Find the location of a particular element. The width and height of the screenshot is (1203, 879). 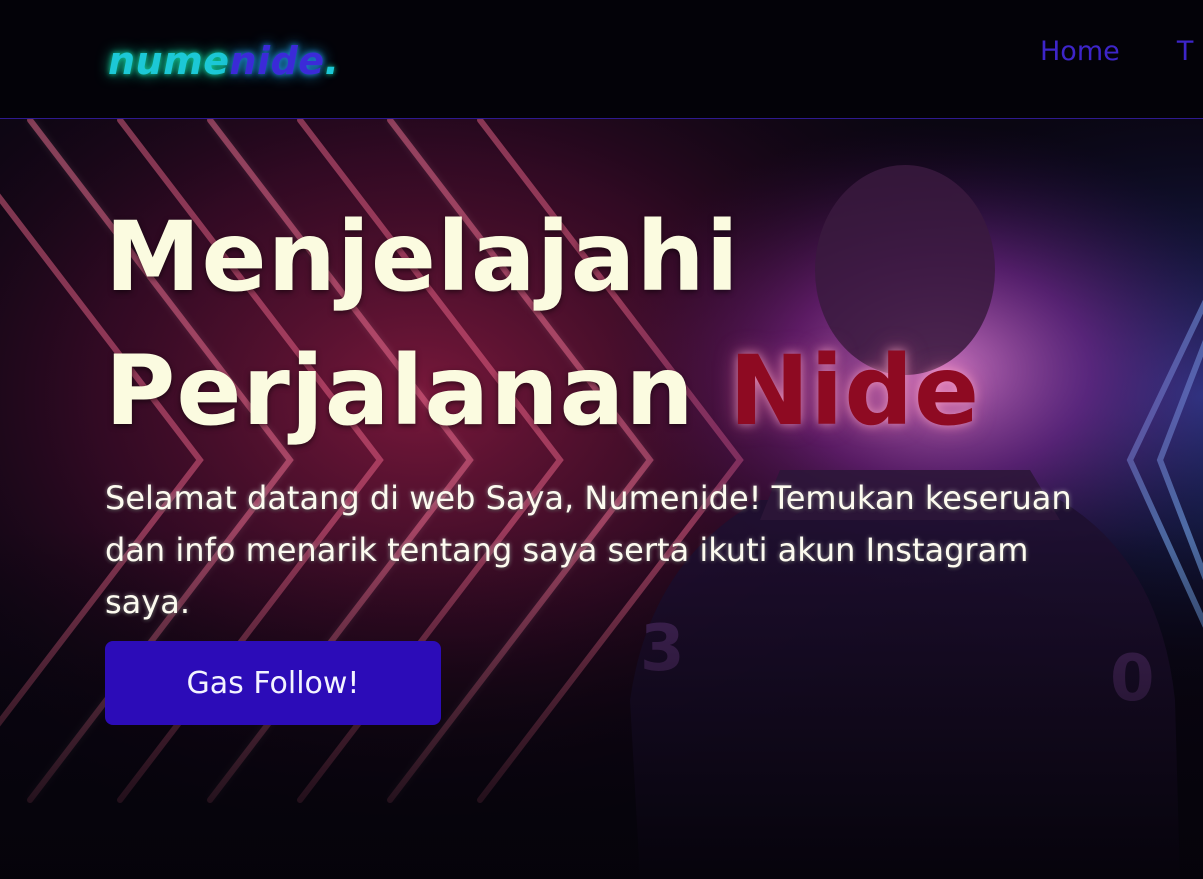

logo-text-part2: nide is located at coordinates (277, 61).